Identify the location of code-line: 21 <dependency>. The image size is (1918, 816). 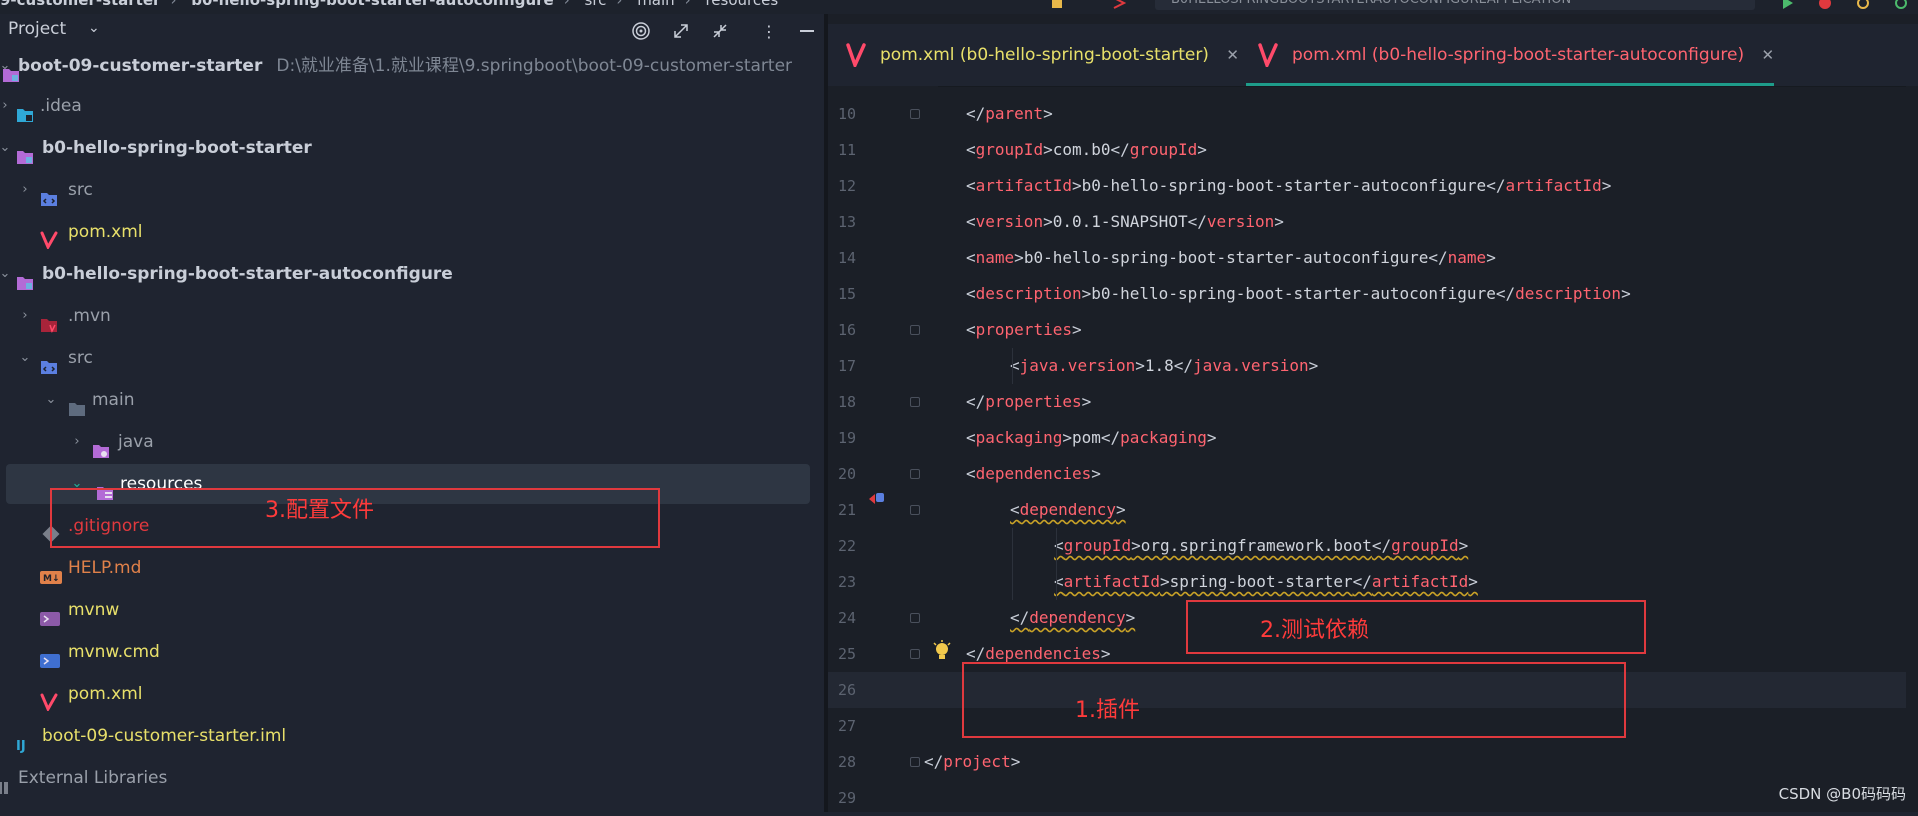
(1373, 510).